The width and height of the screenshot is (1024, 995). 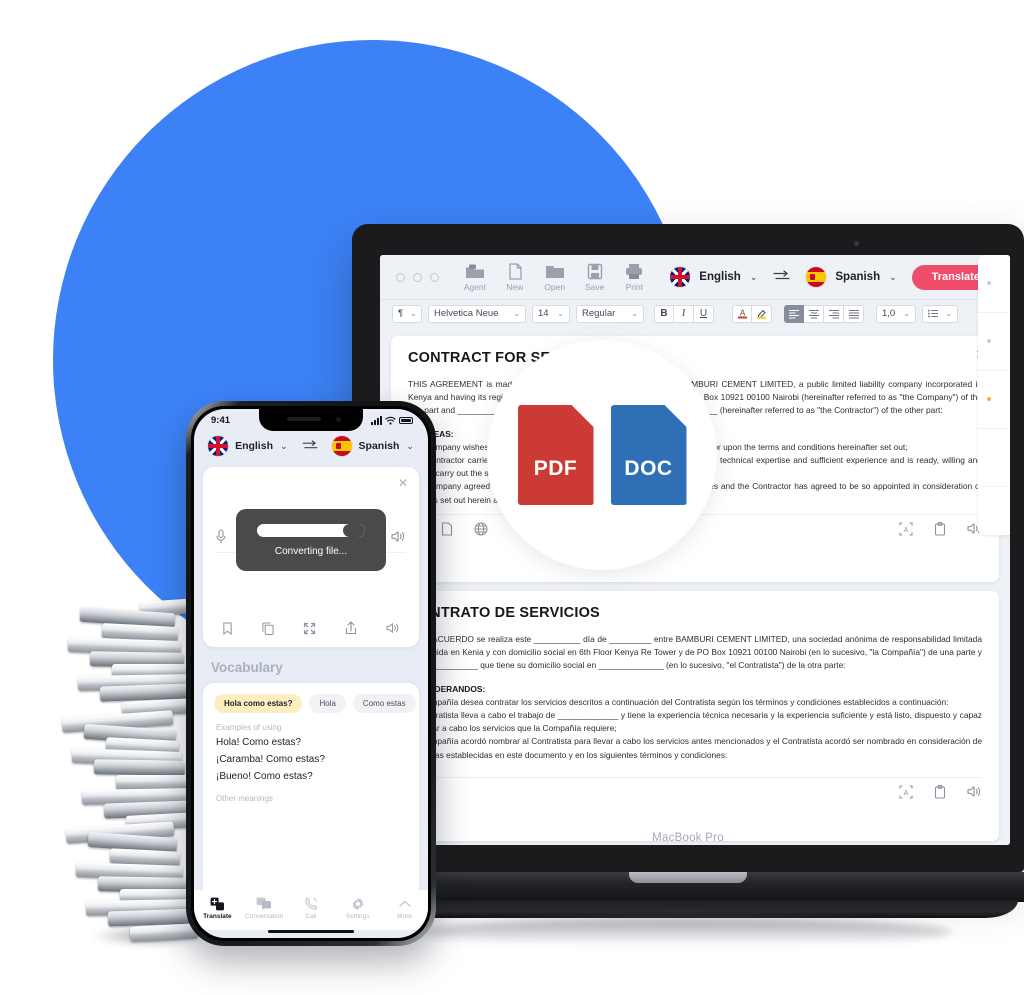 I want to click on iphone-notch, so click(x=311, y=420).